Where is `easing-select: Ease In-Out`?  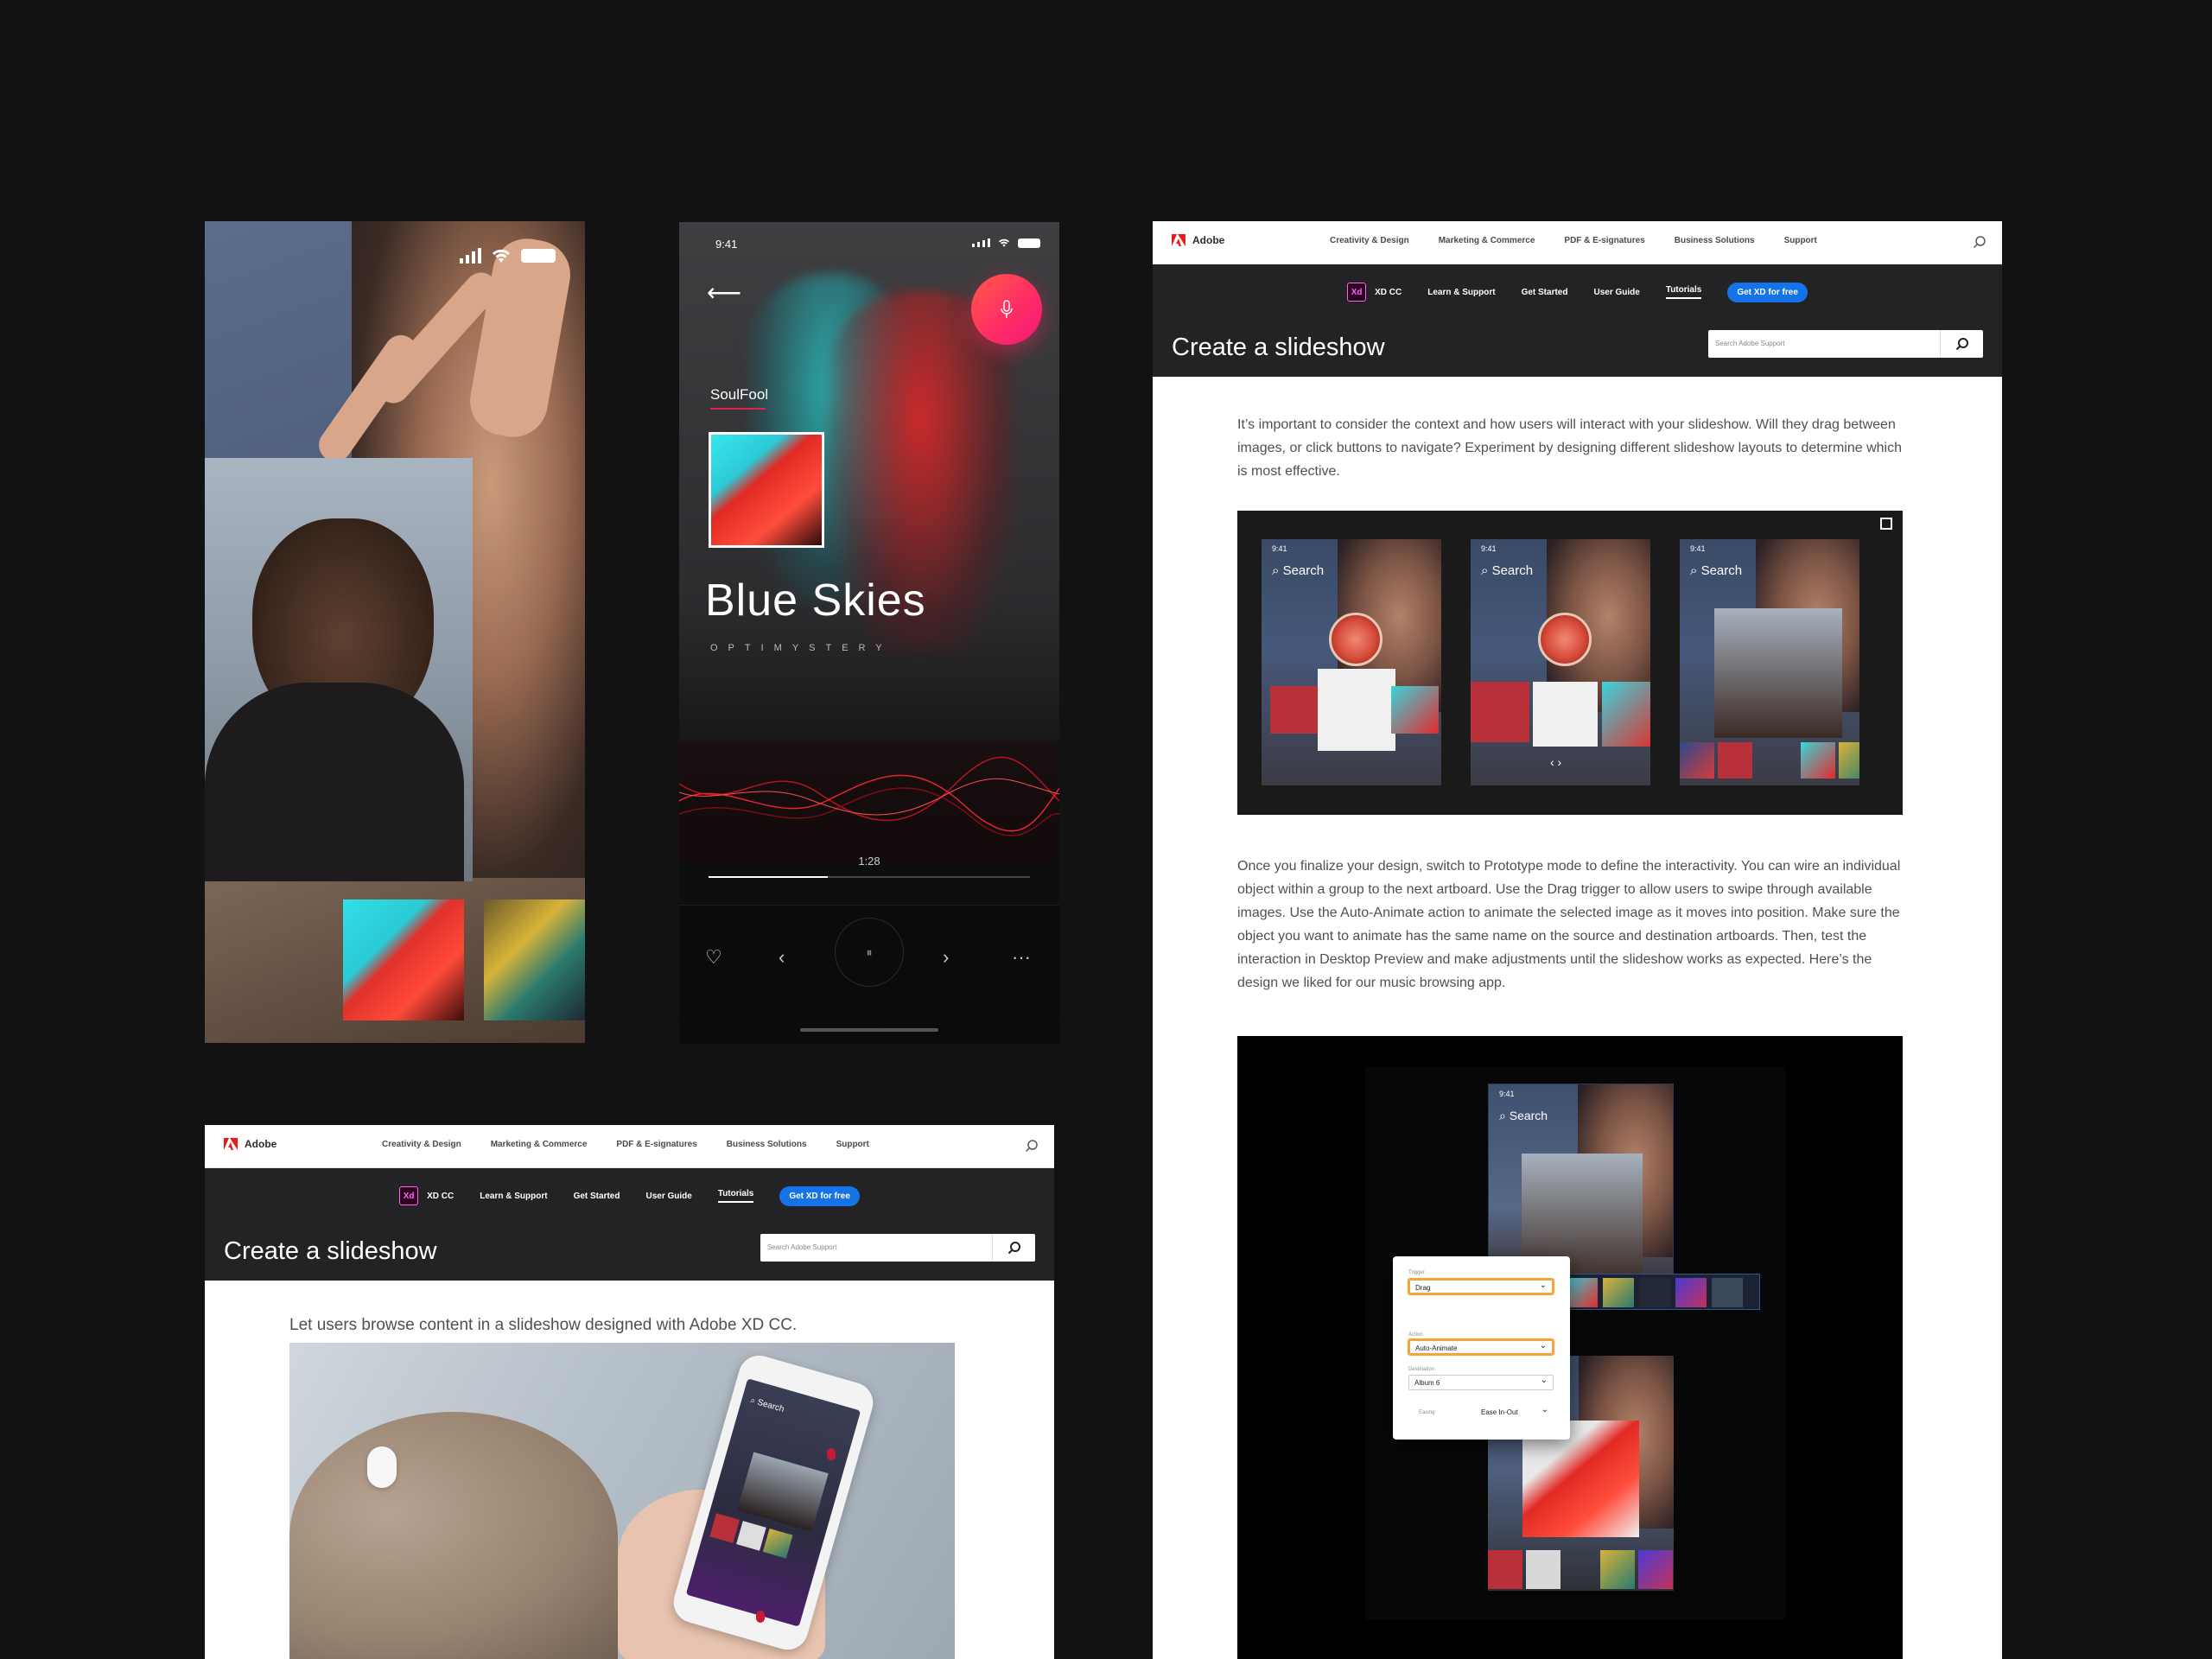
easing-select: Ease In-Out is located at coordinates (1515, 1413).